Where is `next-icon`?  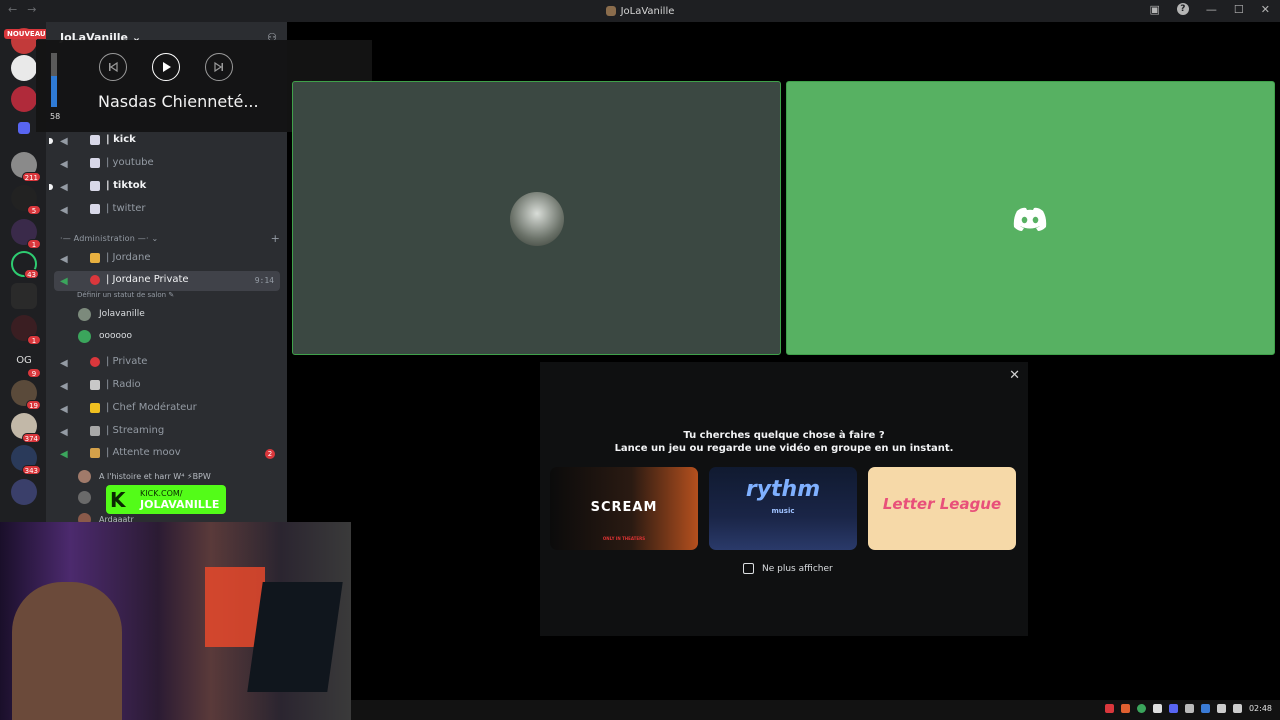
next-icon is located at coordinates (218, 67).